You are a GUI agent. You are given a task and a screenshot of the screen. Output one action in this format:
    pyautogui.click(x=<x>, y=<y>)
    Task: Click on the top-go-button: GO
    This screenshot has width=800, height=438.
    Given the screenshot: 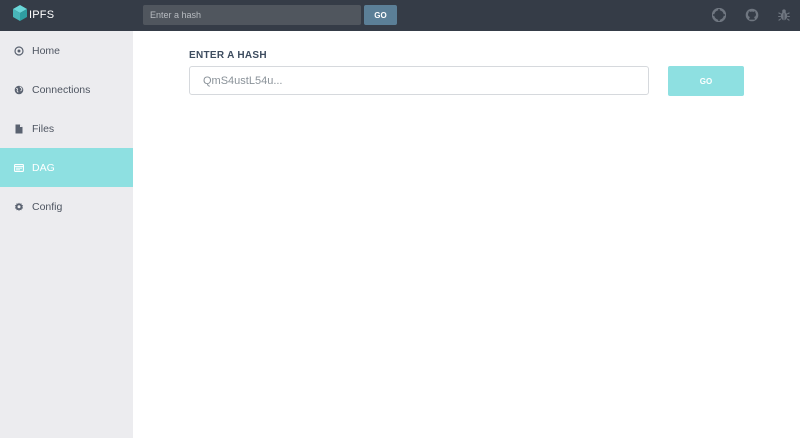 What is the action you would take?
    pyautogui.click(x=380, y=15)
    